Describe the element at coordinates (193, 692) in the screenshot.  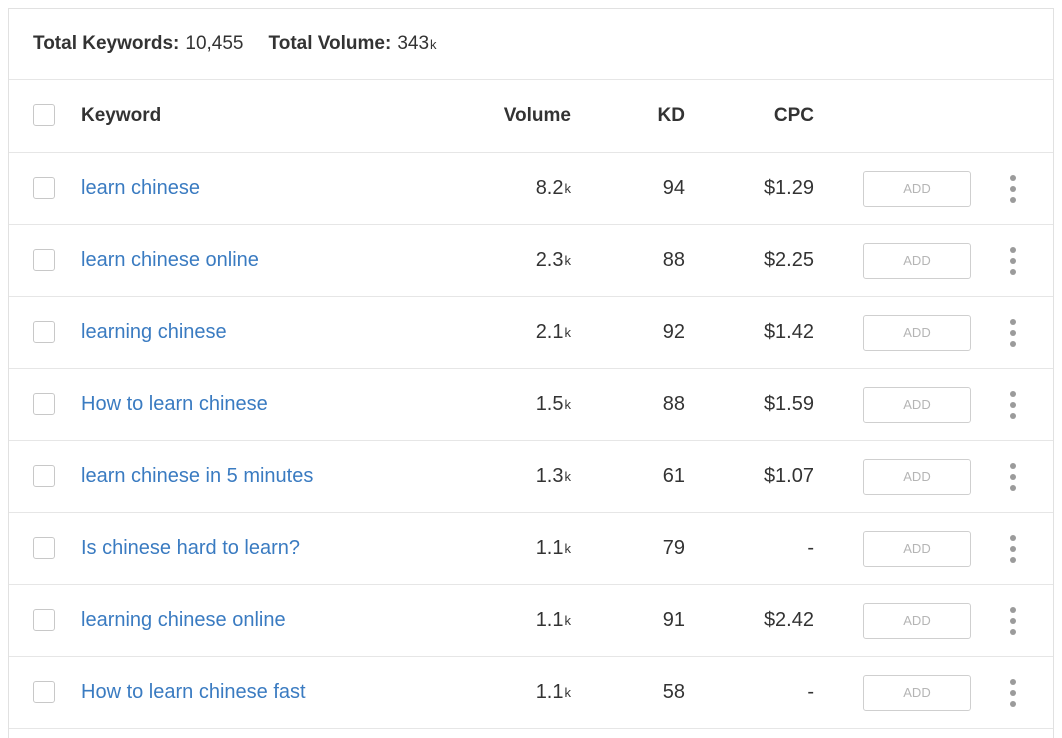
I see `keyword-link: How to learn chinese fast` at that location.